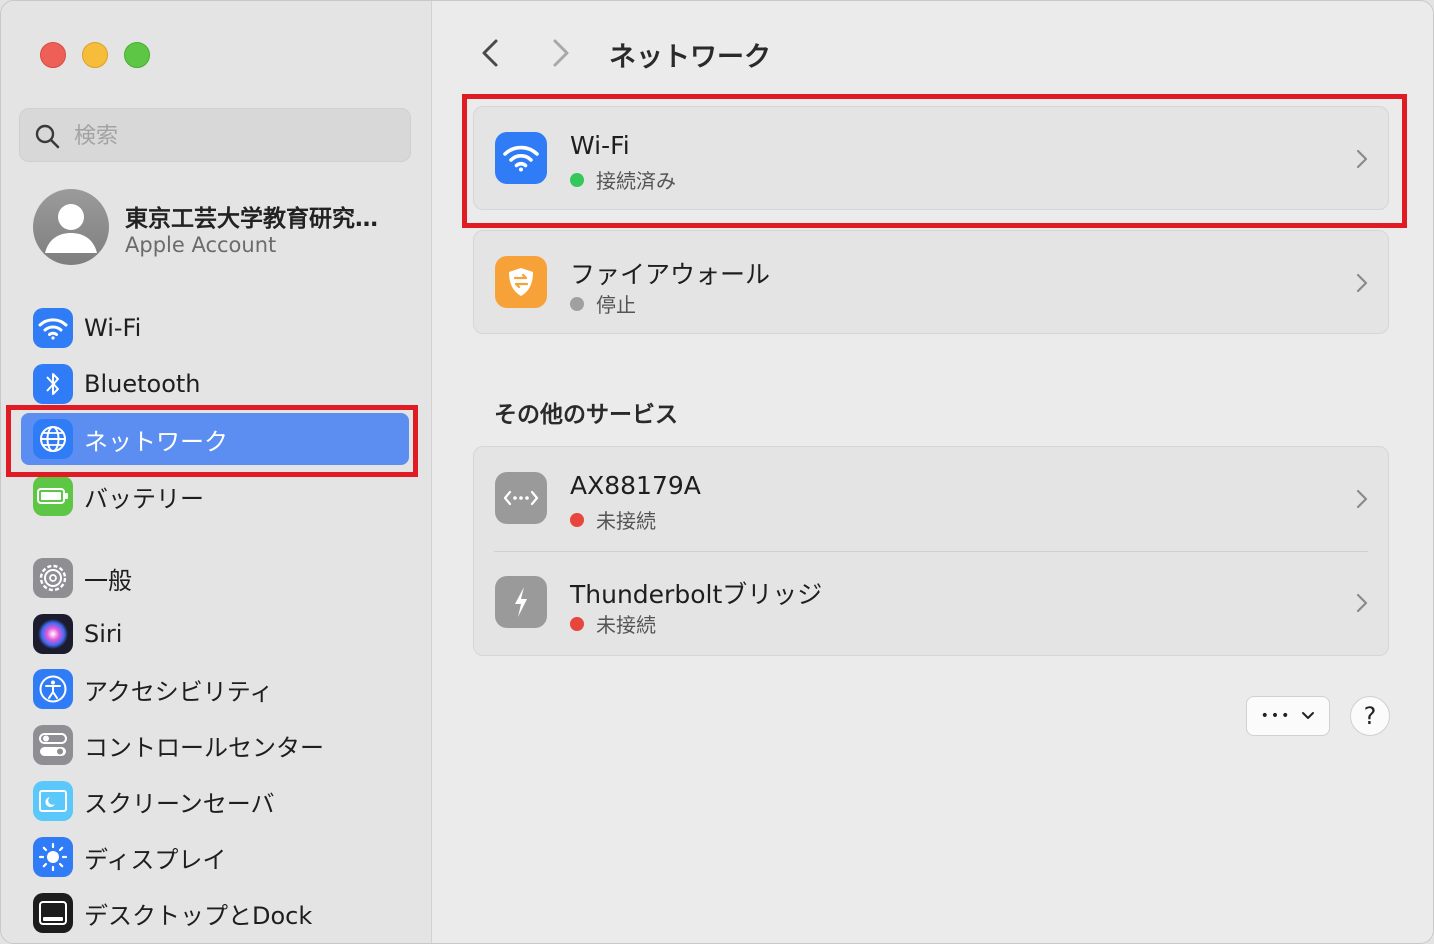 The width and height of the screenshot is (1434, 944). Describe the element at coordinates (53, 578) in the screenshot. I see `gear-icon` at that location.